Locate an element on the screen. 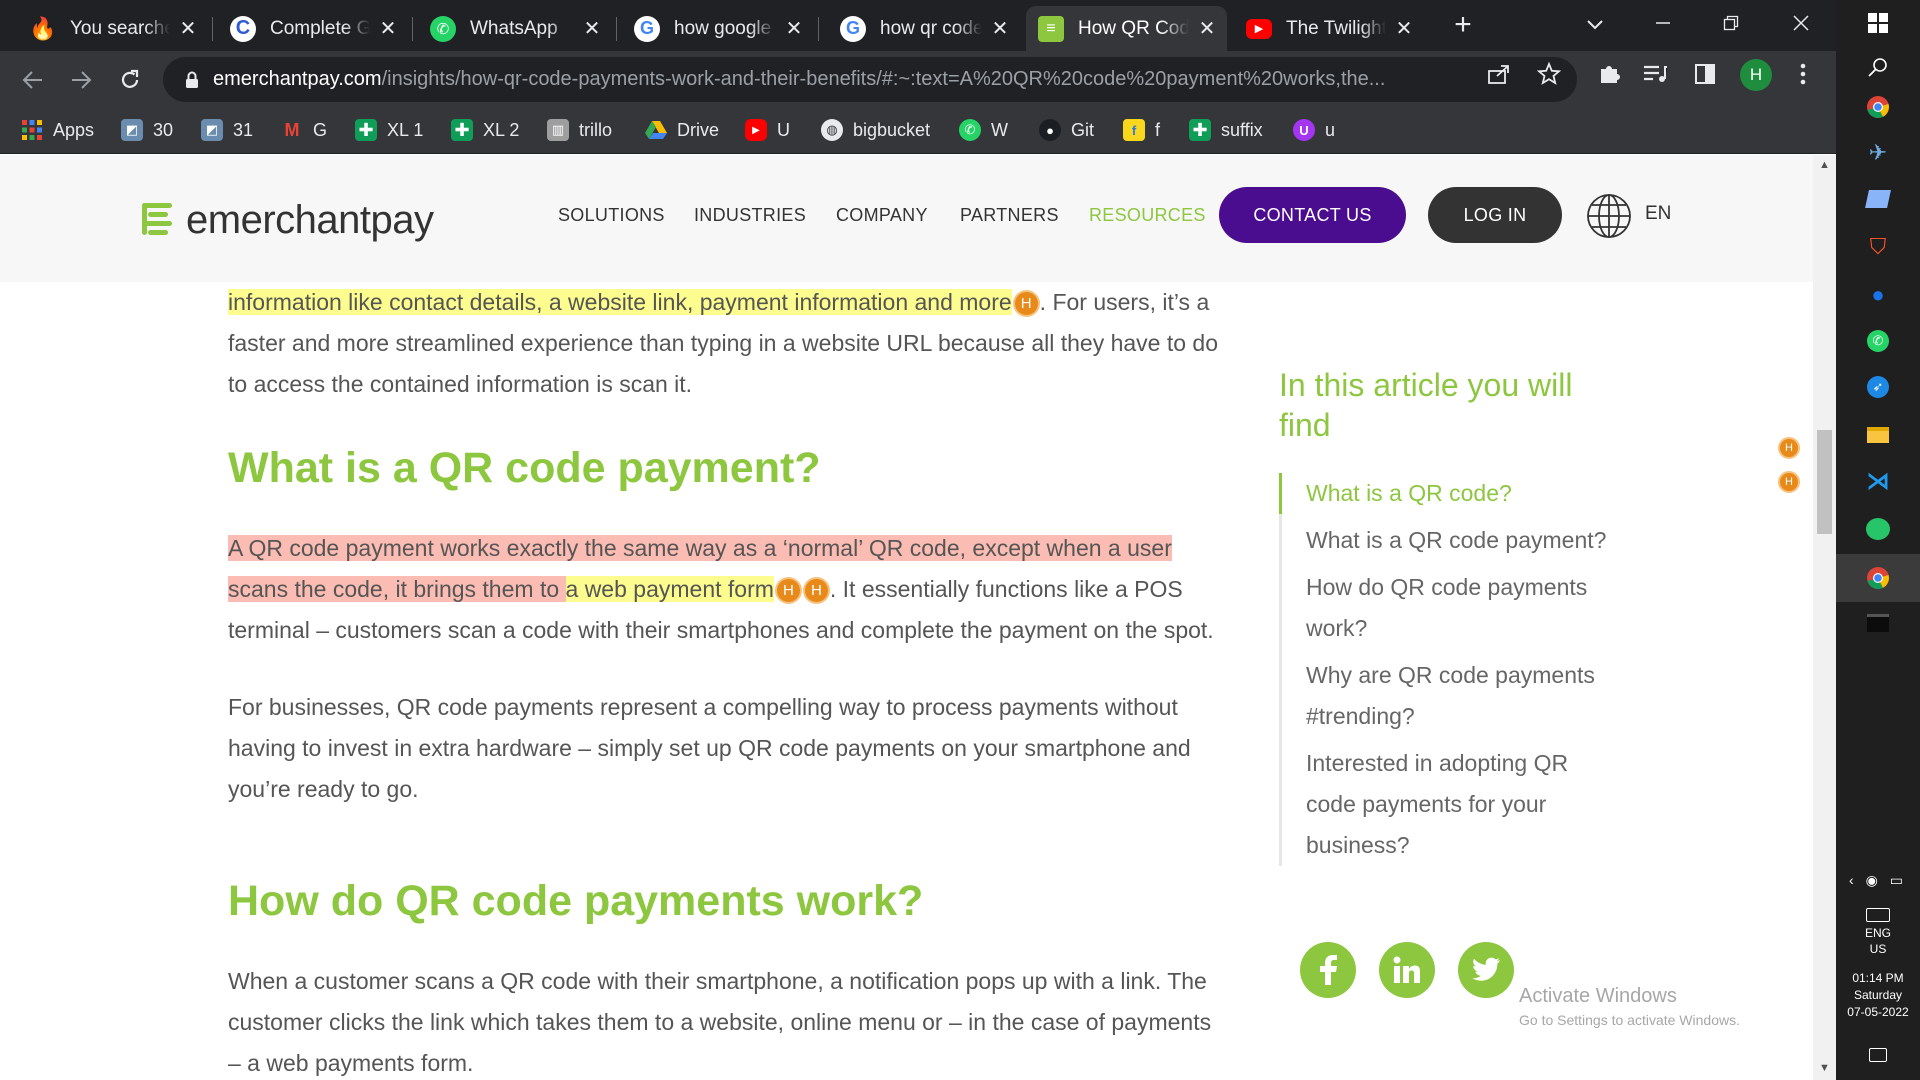 This screenshot has height=1080, width=1920. twitter-share-button is located at coordinates (1486, 970).